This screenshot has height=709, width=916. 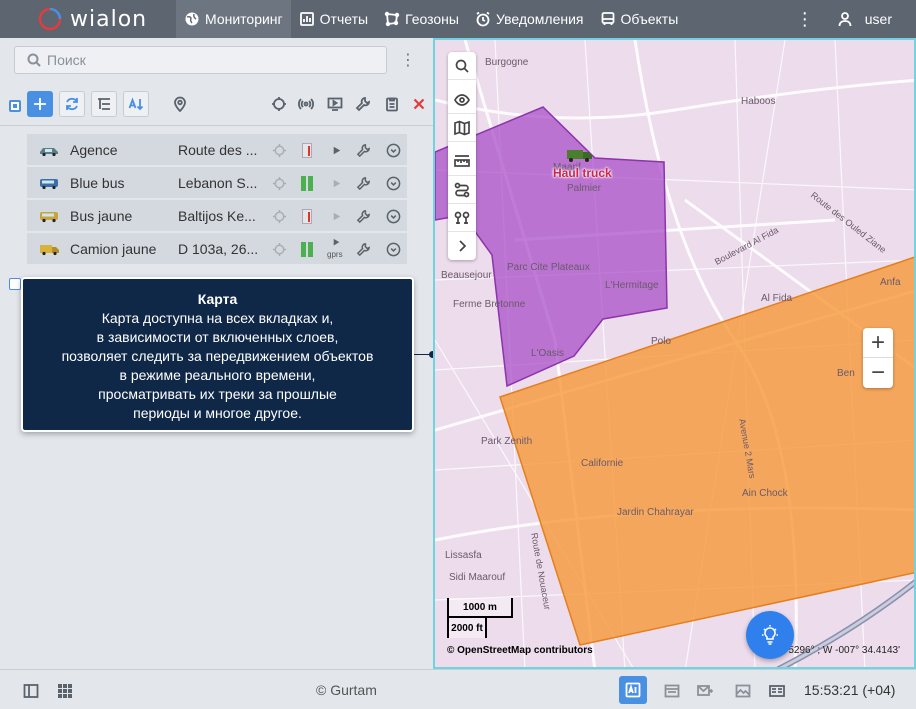 What do you see at coordinates (507, 62) in the screenshot?
I see `place-name: Burgogne` at bounding box center [507, 62].